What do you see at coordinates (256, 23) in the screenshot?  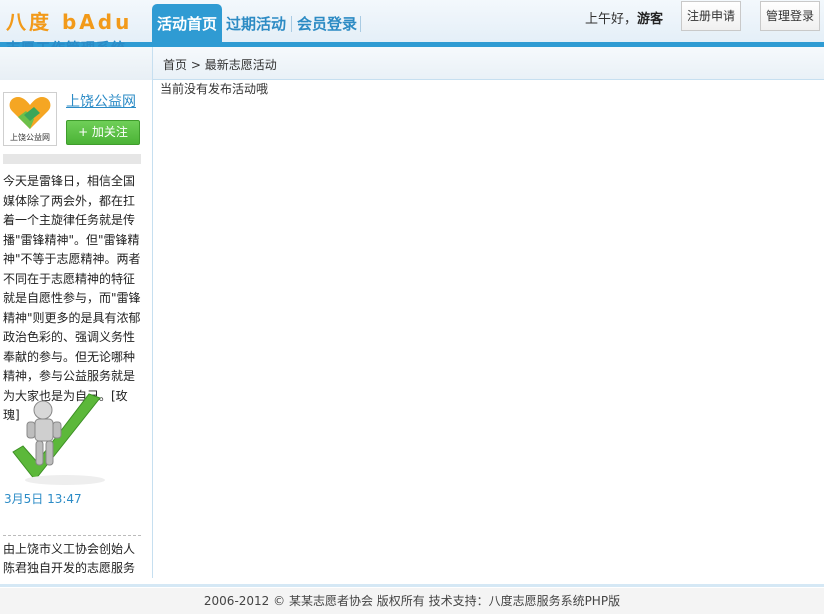 I see `tab-expired-events: 过期活动` at bounding box center [256, 23].